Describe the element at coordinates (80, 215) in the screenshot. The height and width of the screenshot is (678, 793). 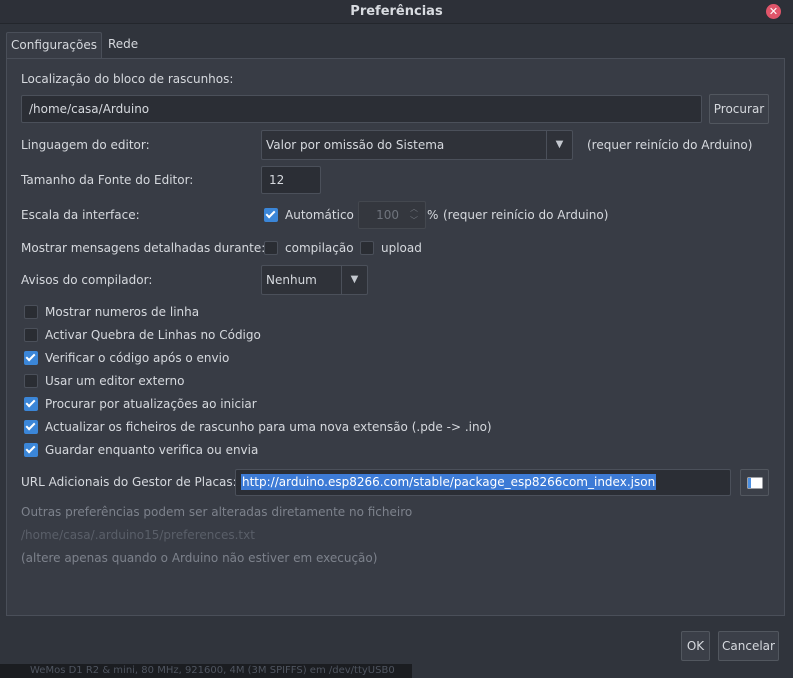
I see `scale-label: Escala da interface:` at that location.